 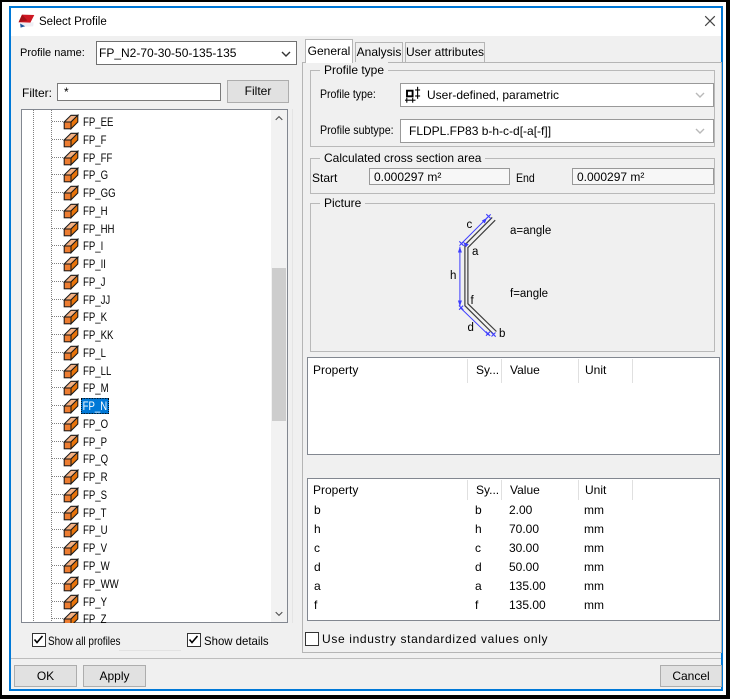 What do you see at coordinates (473, 301) in the screenshot?
I see `svg-text: f` at bounding box center [473, 301].